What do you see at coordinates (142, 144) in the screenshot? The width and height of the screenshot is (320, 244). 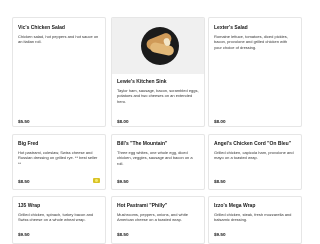 I see `item-name: Bill's "The Mountain"` at bounding box center [142, 144].